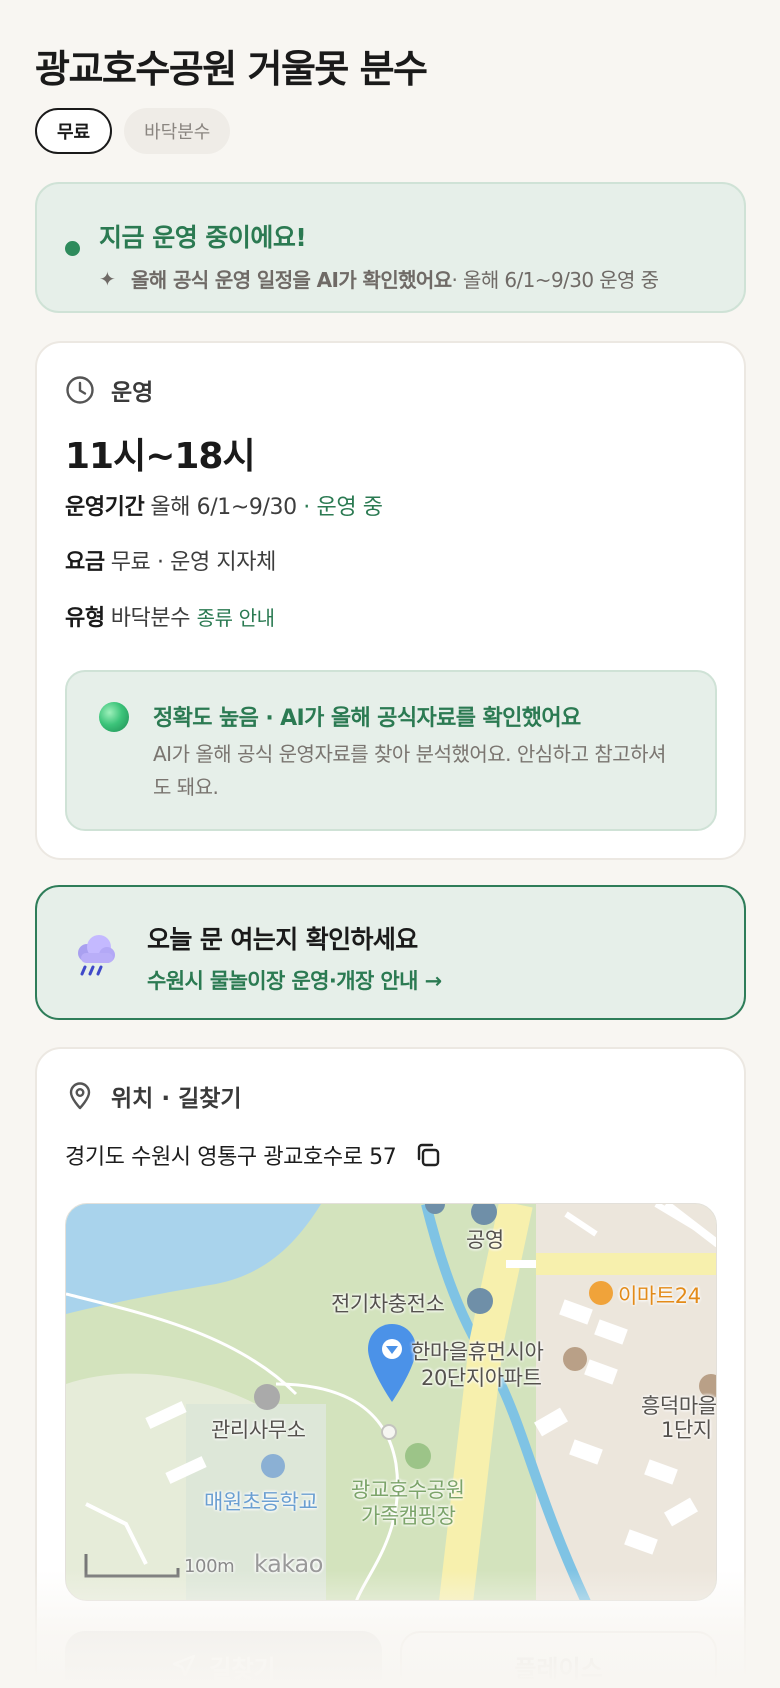 This screenshot has height=1688, width=780. I want to click on map-label-parking: 공영, so click(485, 1240).